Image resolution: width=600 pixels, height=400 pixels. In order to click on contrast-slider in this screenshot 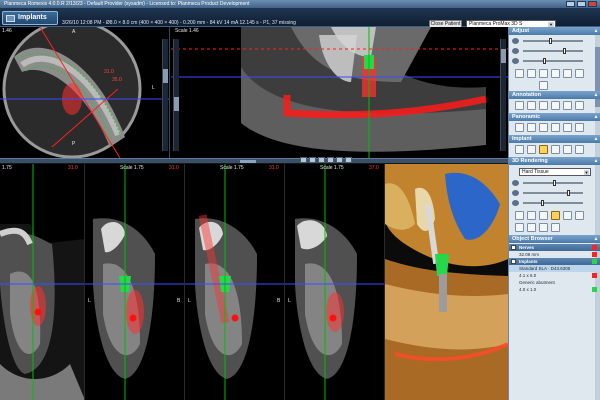, I will do `click(553, 51)`.